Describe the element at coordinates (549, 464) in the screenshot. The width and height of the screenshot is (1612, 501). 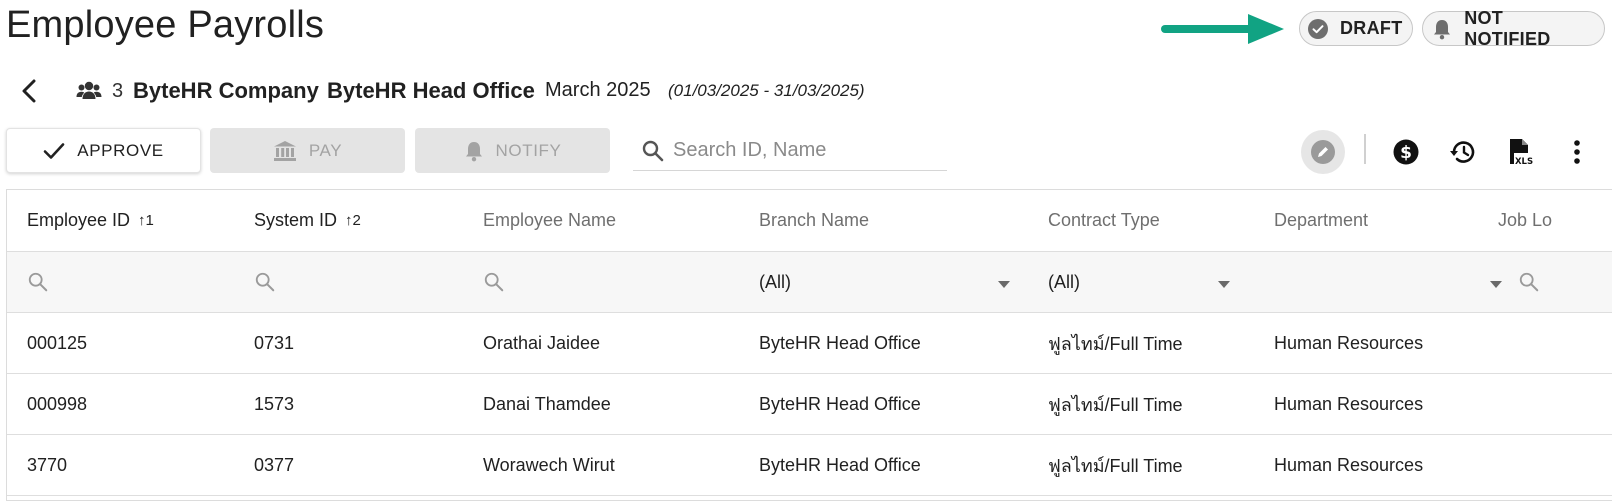
I see `employee-name-cell: Worawech Wirut` at that location.